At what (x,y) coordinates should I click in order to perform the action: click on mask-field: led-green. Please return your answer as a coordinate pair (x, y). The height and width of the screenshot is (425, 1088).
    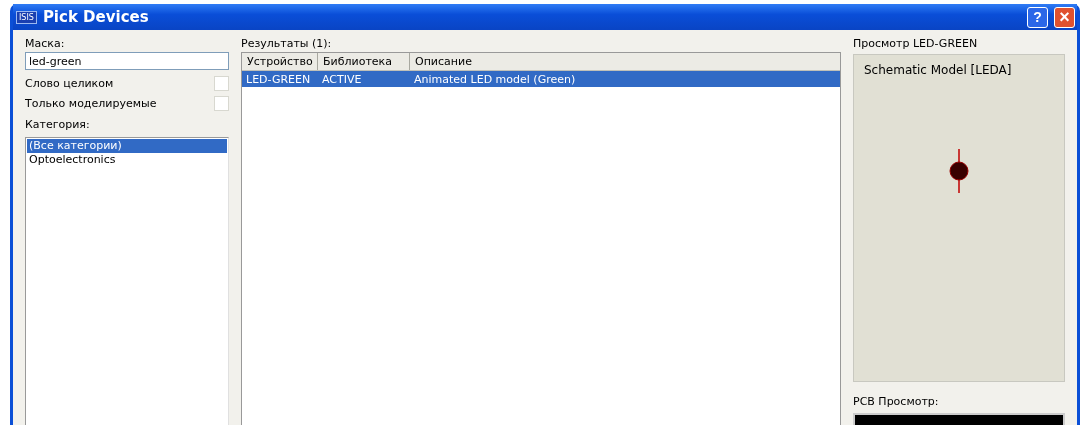
    Looking at the image, I should click on (127, 61).